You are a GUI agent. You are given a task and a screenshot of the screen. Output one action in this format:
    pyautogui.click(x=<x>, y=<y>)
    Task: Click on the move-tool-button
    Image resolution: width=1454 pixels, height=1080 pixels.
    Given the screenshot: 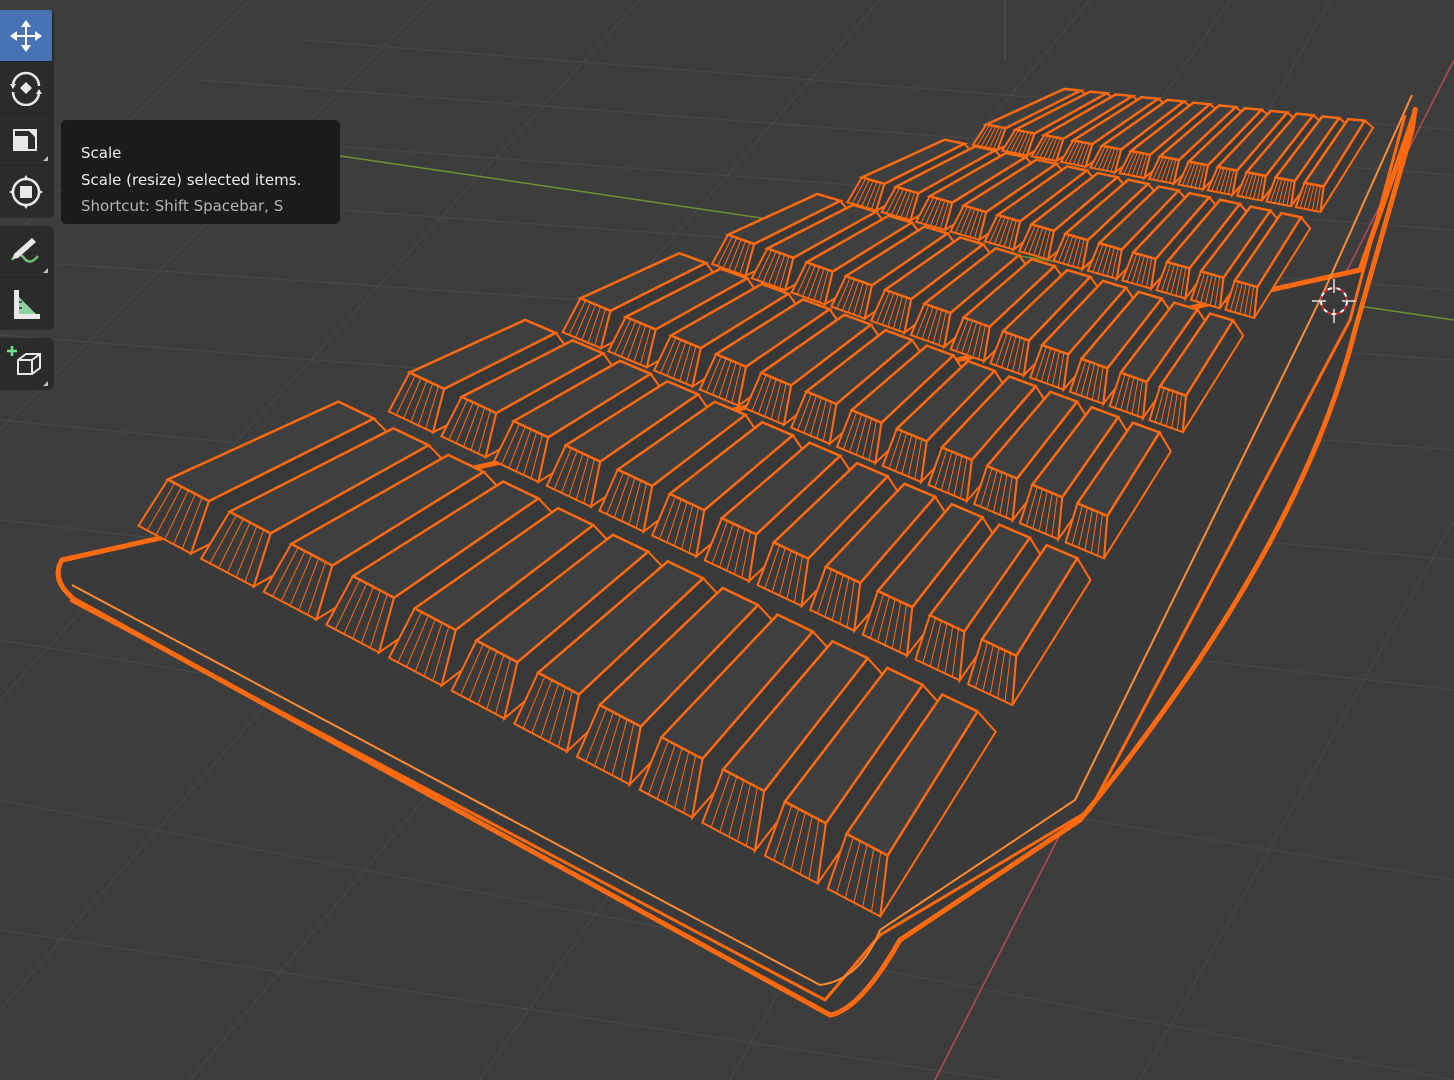 What is the action you would take?
    pyautogui.click(x=26, y=36)
    